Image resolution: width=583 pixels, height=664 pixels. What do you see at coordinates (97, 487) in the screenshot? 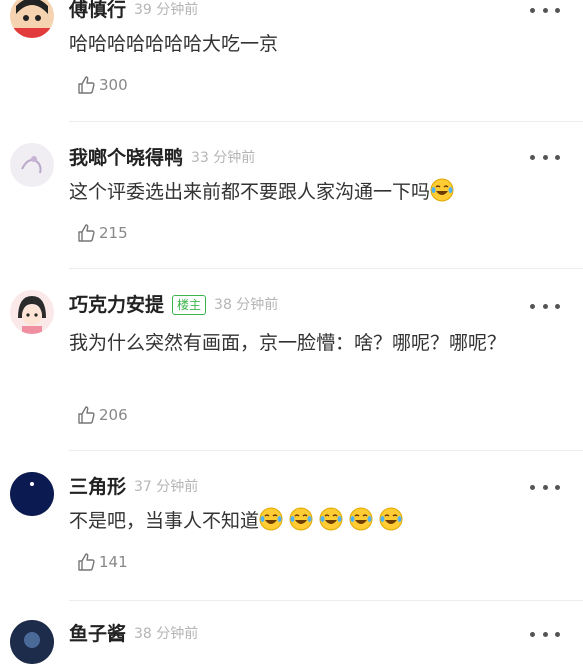
I see `username: 三角形` at bounding box center [97, 487].